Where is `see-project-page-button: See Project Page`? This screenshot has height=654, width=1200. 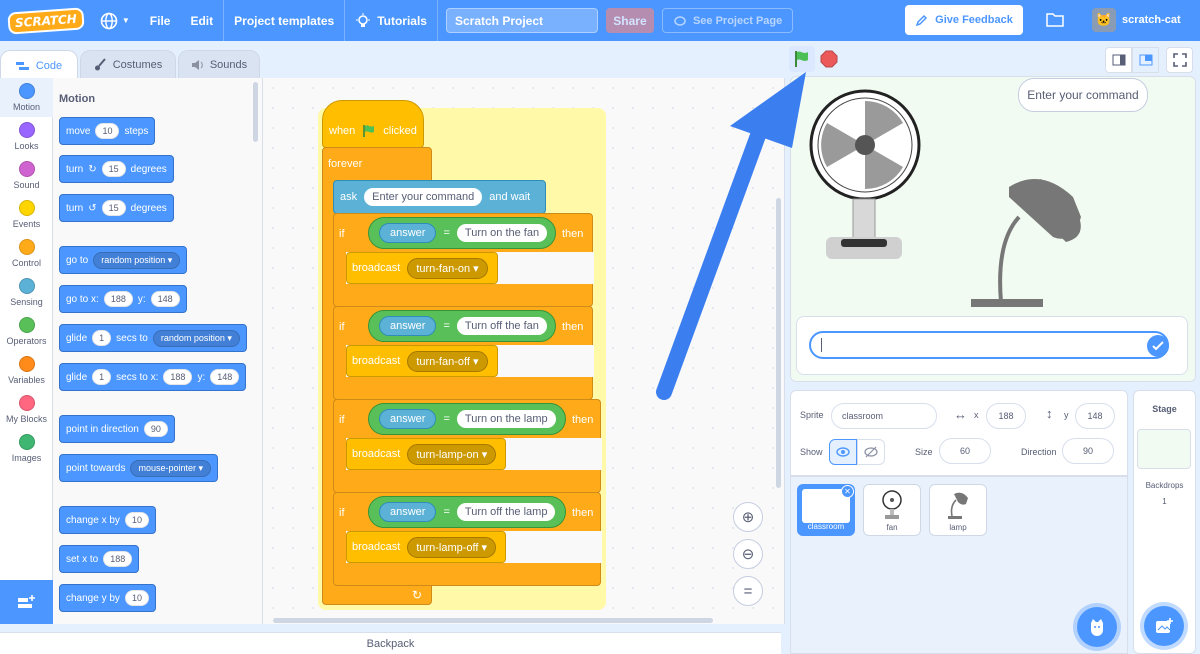
see-project-page-button: See Project Page is located at coordinates (727, 20).